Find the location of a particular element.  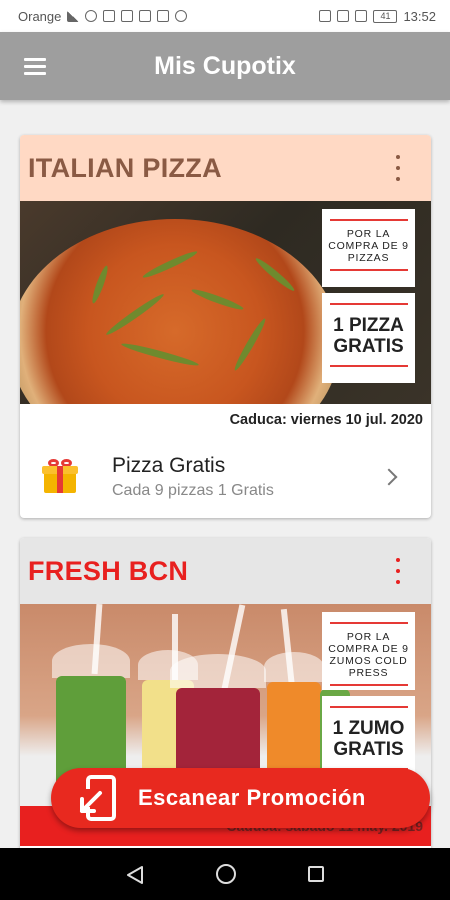

bluetooth-icon is located at coordinates (343, 16).